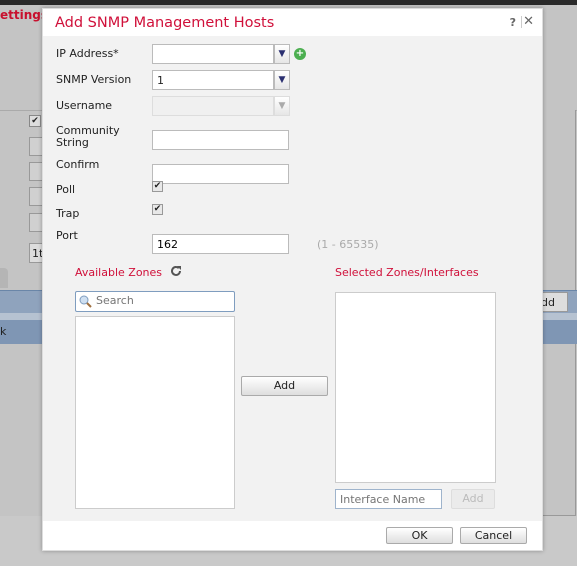  What do you see at coordinates (415, 387) in the screenshot?
I see `selected-zones-list` at bounding box center [415, 387].